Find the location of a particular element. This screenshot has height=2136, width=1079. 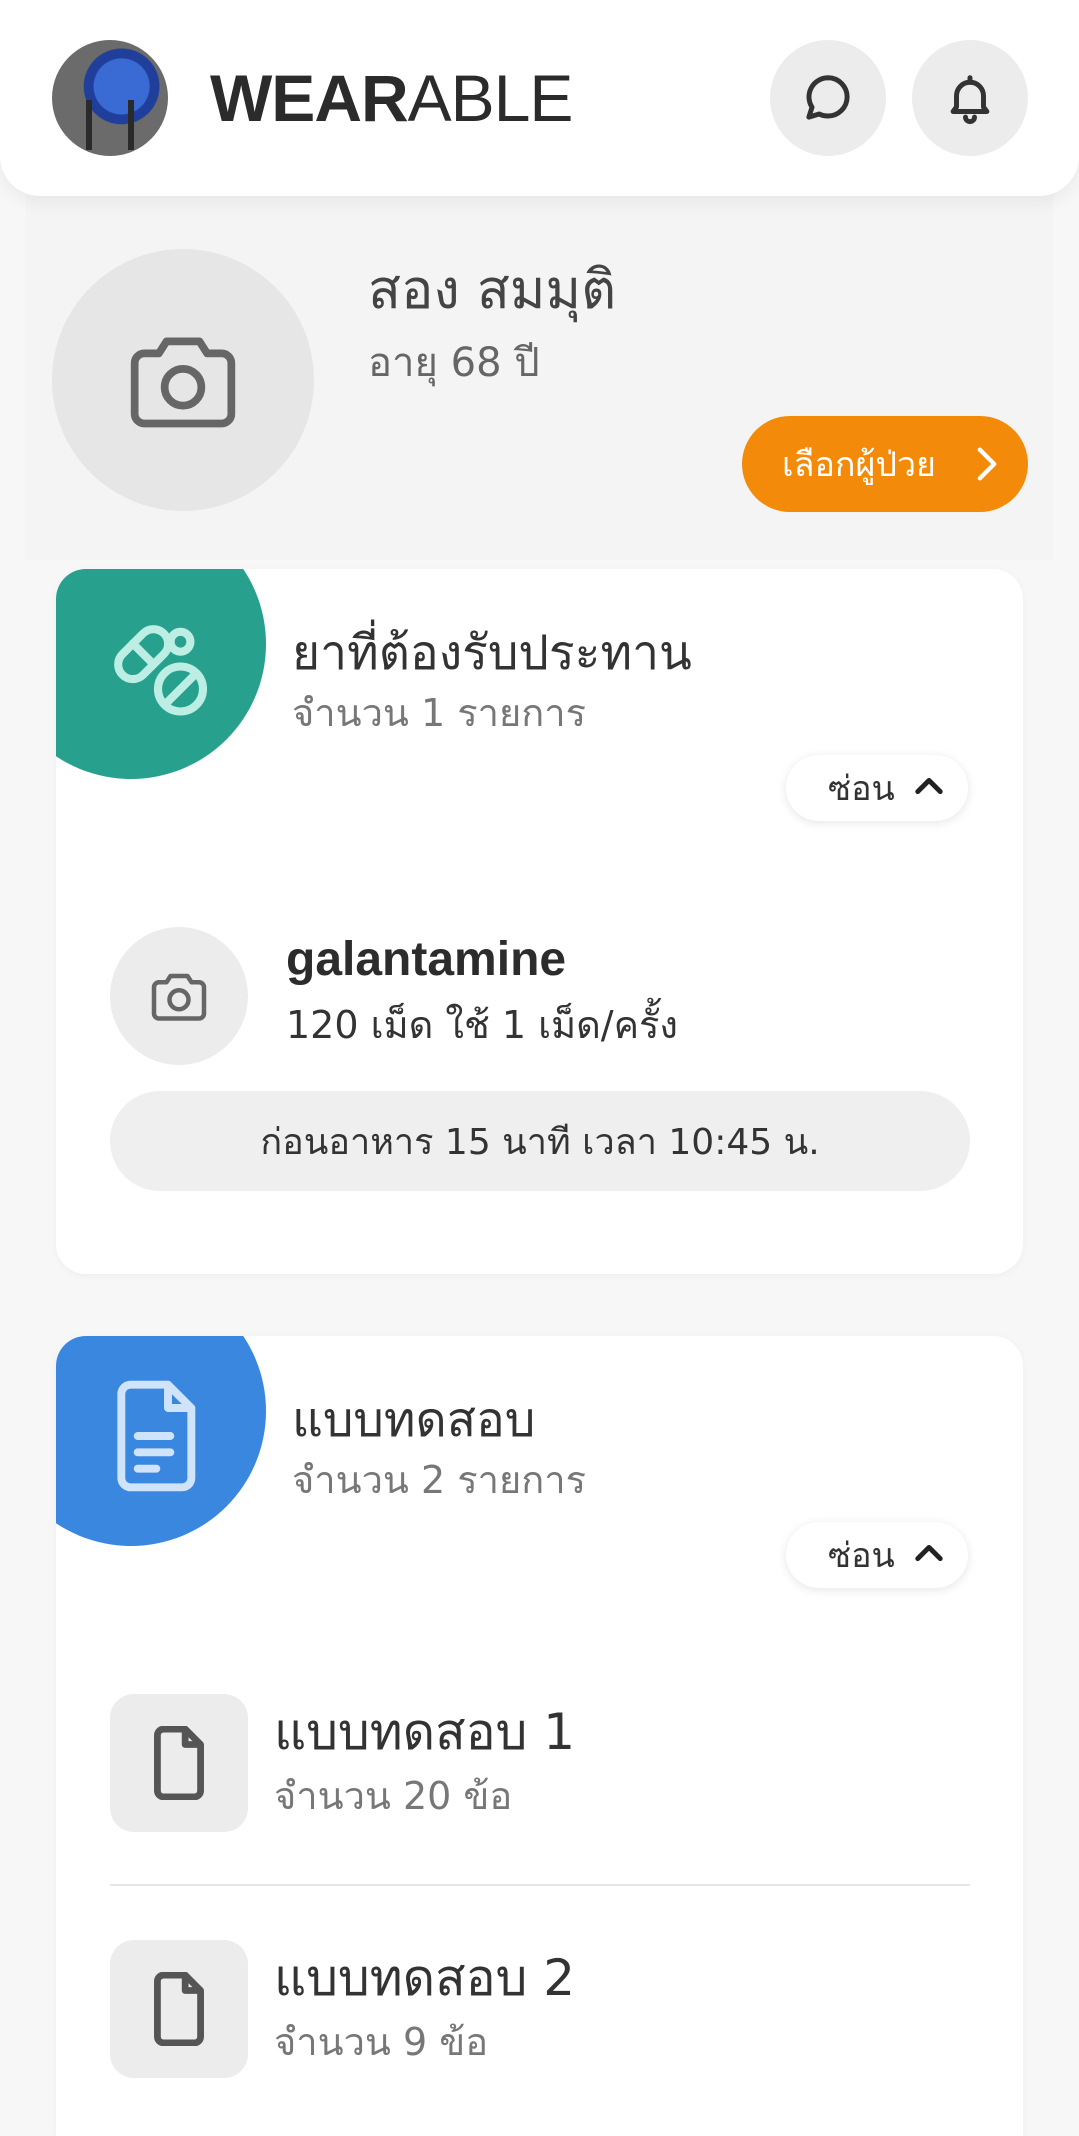

medicine-schedule-text: ก่อนอาหาร 15 นาที เวลา 10:45 น. is located at coordinates (540, 1142).